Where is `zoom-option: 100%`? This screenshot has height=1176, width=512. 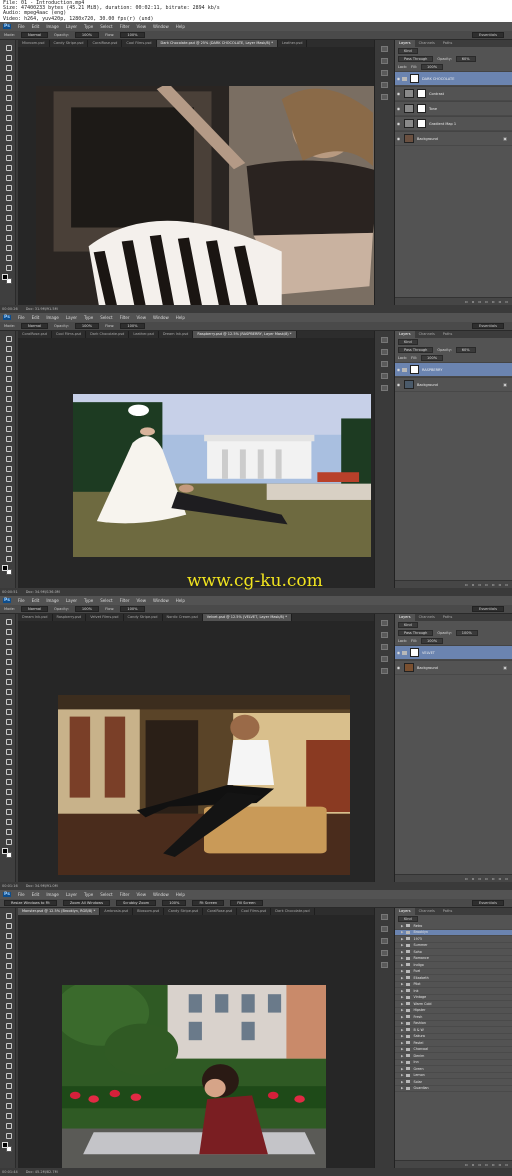
zoom-option: 100% is located at coordinates (174, 903).